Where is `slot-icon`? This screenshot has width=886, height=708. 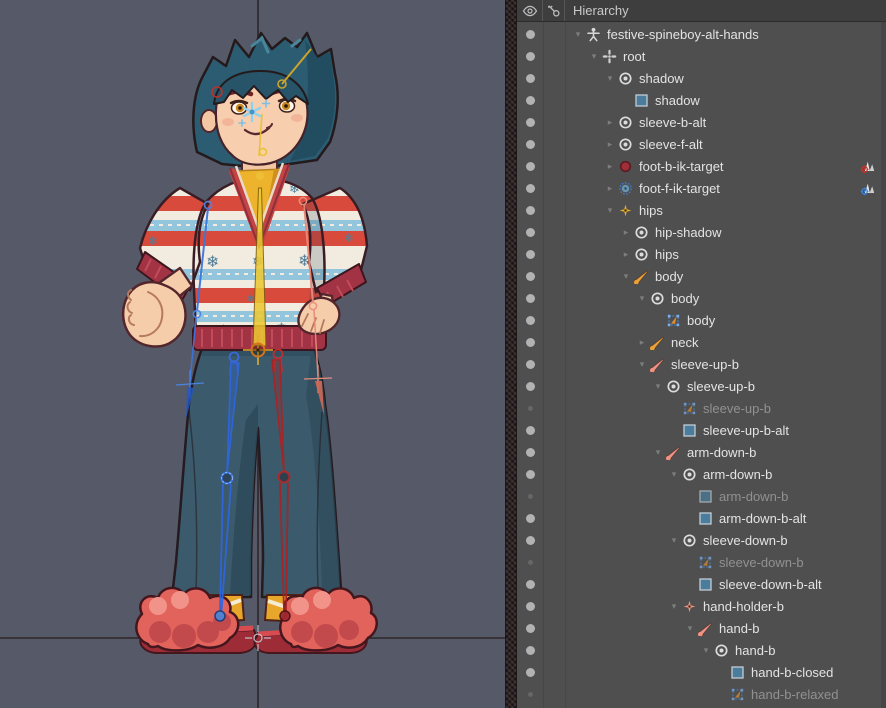
slot-icon is located at coordinates (626, 78).